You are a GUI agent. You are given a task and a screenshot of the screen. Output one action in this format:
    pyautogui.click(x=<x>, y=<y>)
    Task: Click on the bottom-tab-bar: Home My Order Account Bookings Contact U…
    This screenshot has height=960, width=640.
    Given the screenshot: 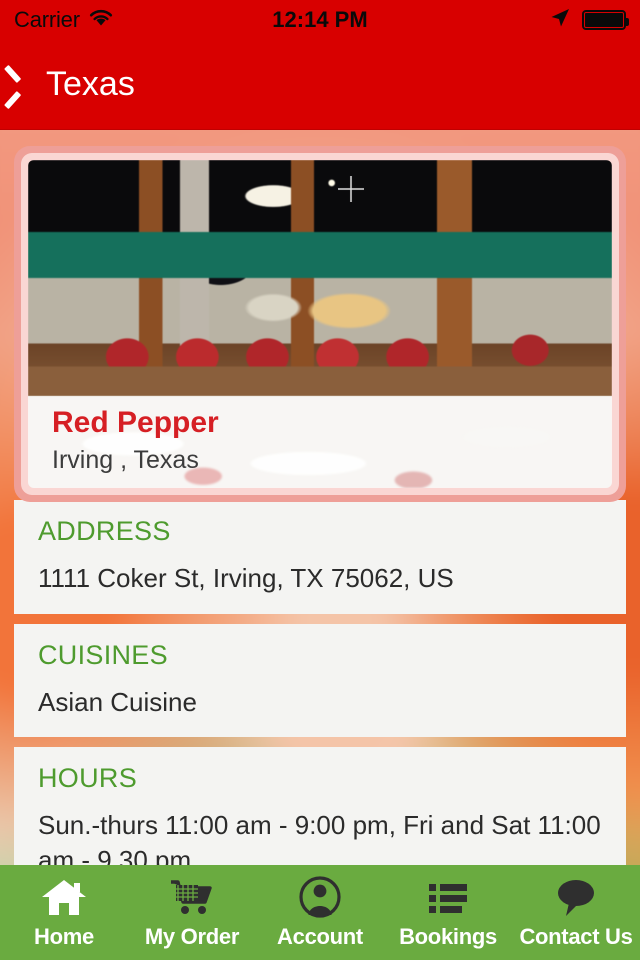 What is the action you would take?
    pyautogui.click(x=320, y=912)
    